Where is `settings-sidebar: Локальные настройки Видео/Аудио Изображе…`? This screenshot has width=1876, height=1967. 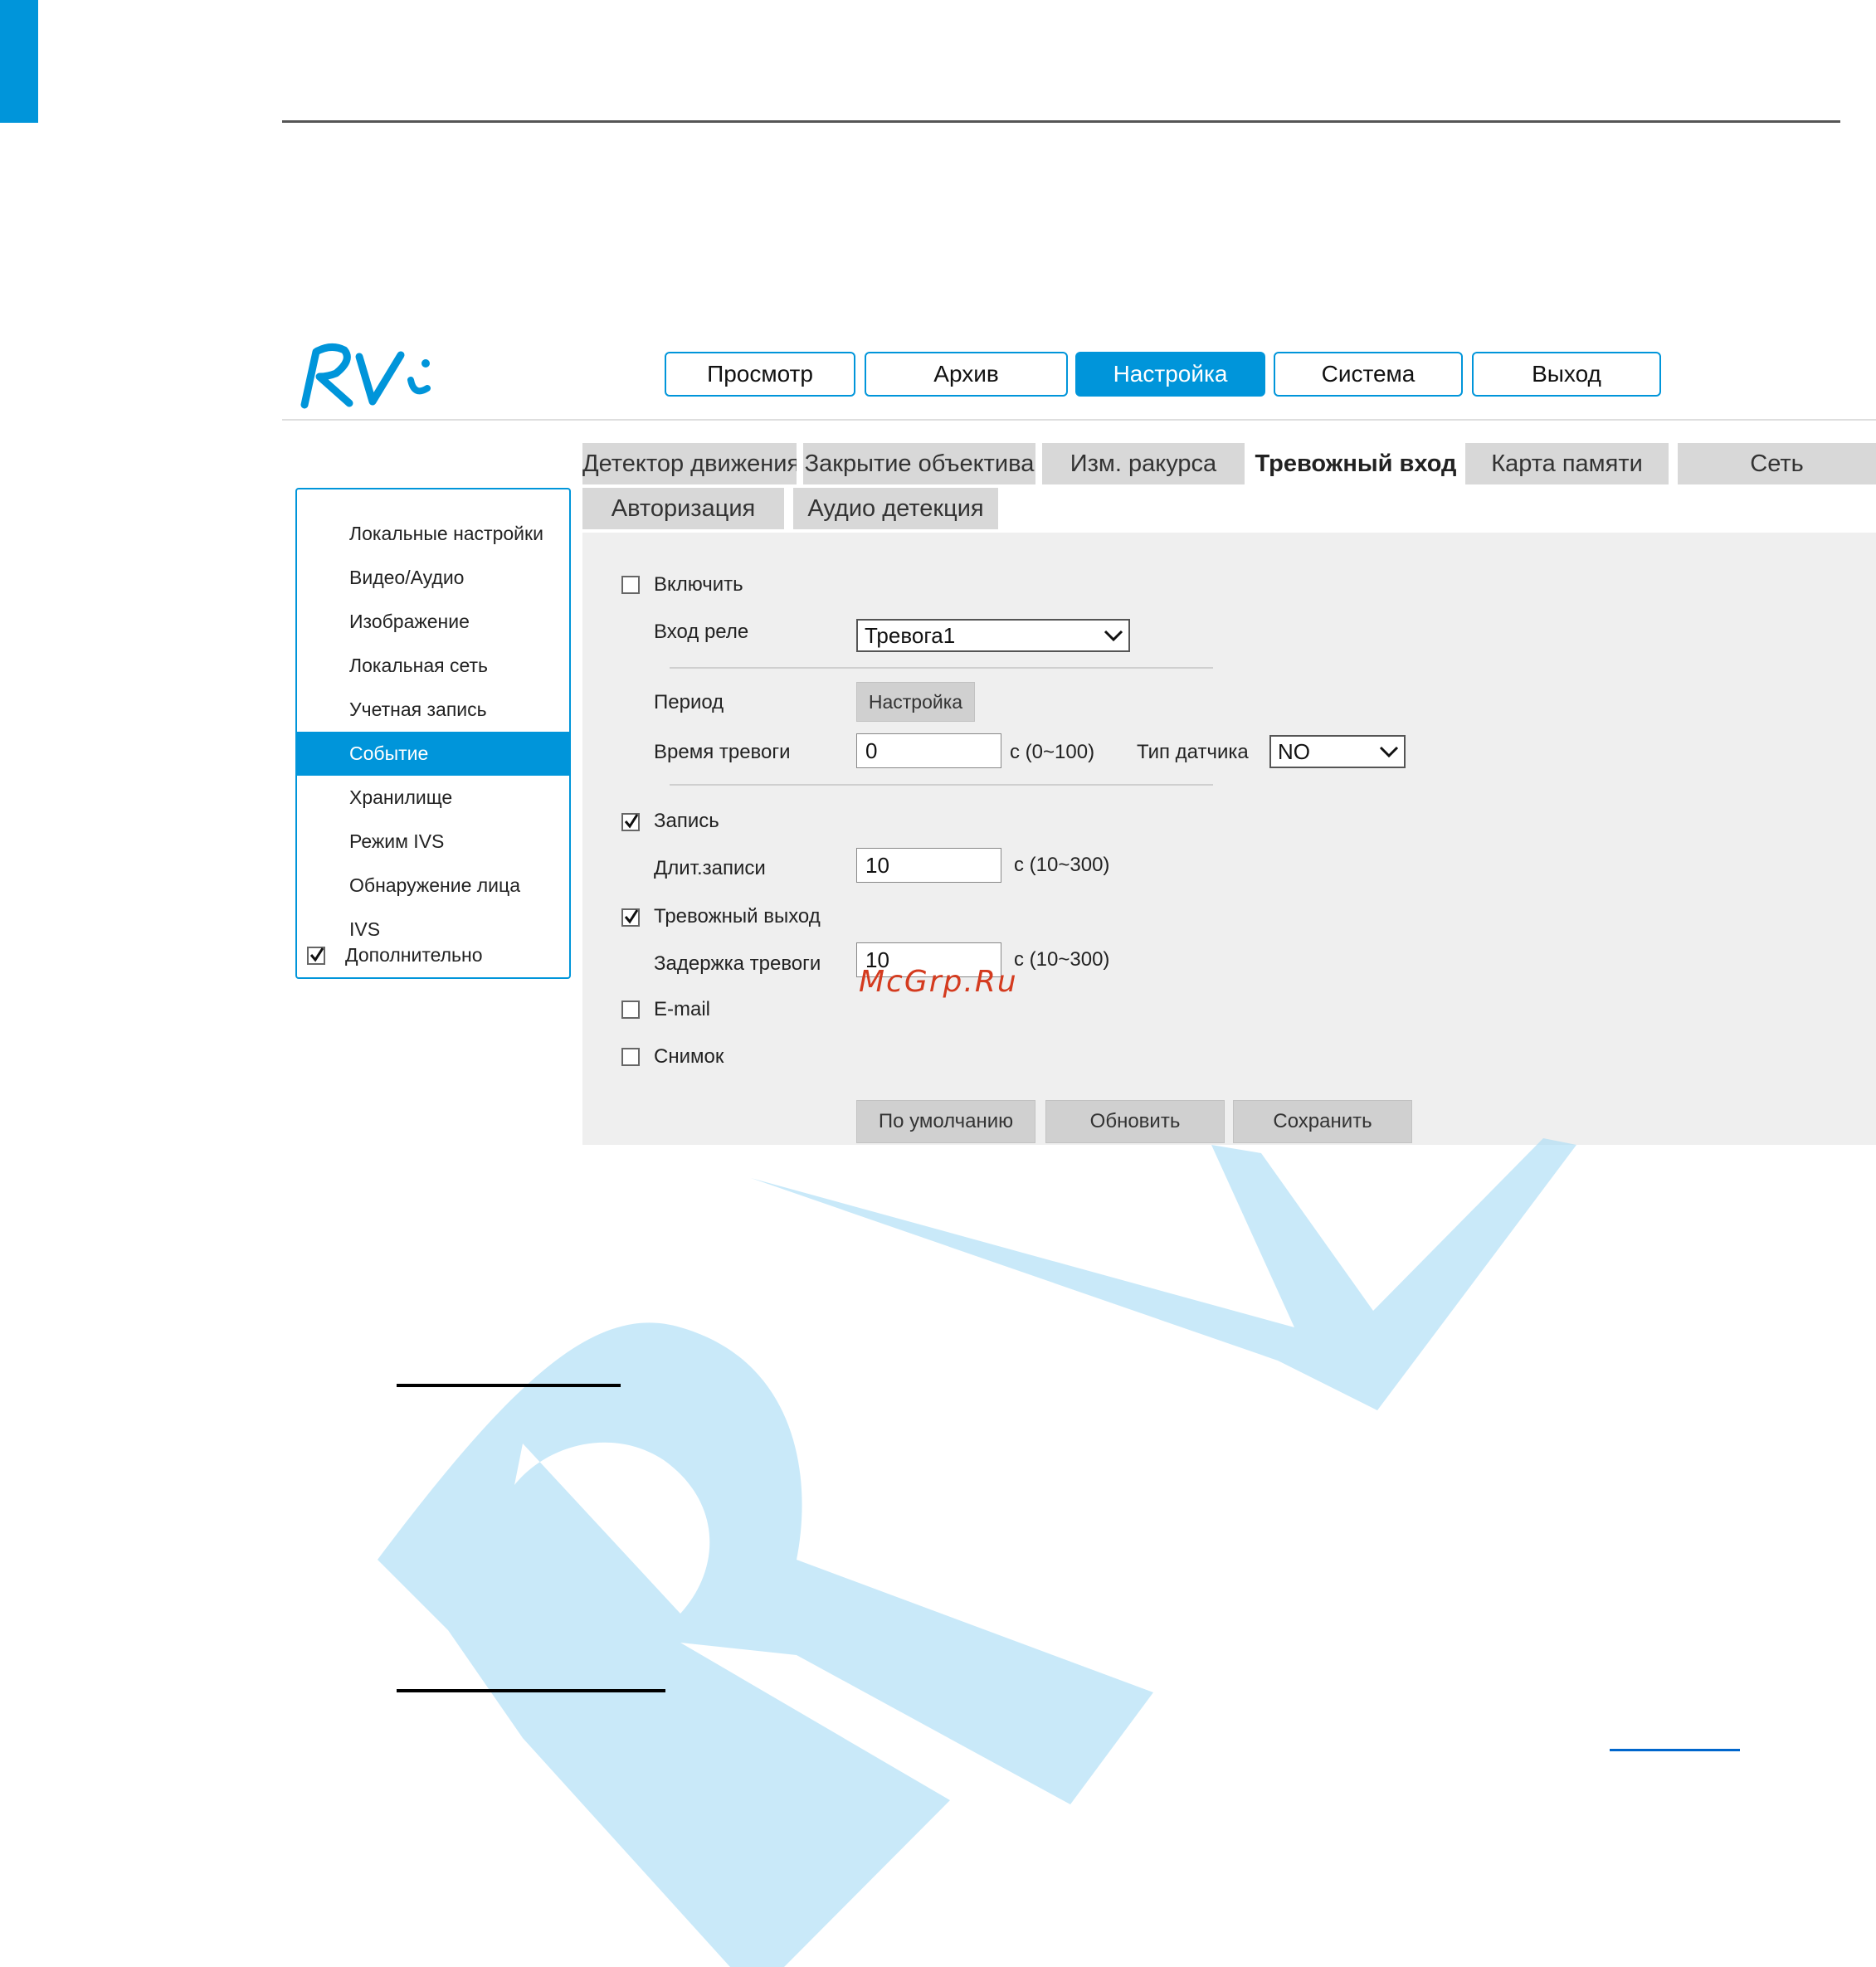 settings-sidebar: Локальные настройки Видео/Аудио Изображе… is located at coordinates (433, 733).